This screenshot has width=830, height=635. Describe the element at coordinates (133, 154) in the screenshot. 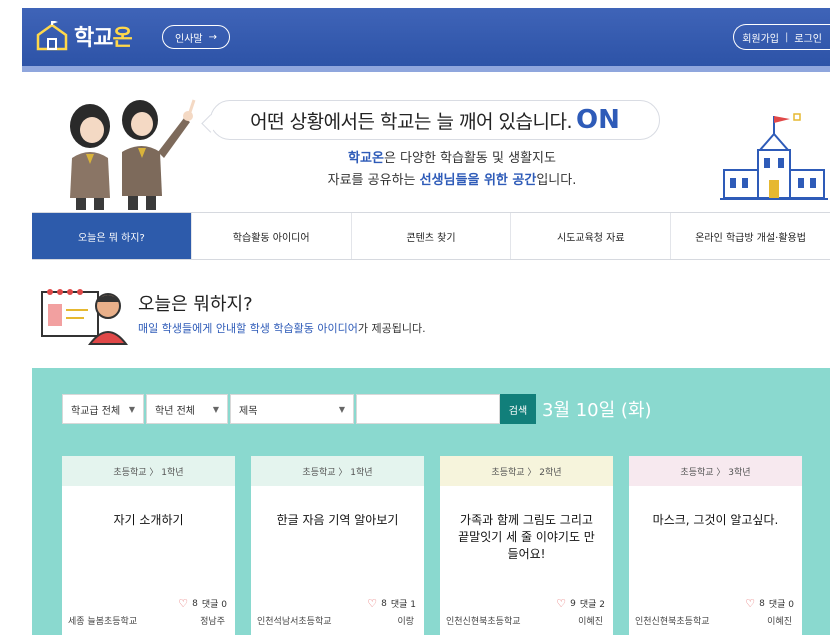

I see `students-illustration` at that location.